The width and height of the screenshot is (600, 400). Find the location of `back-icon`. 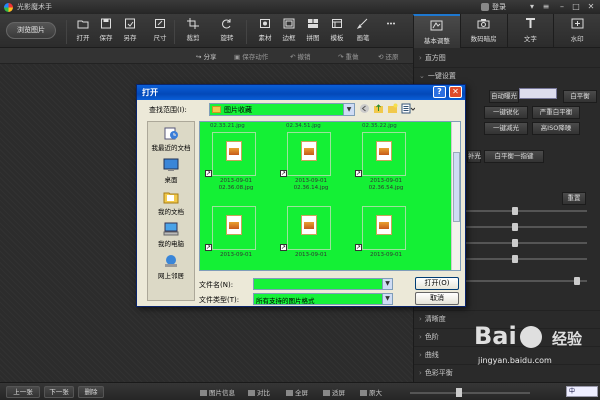

back-icon is located at coordinates (364, 108).